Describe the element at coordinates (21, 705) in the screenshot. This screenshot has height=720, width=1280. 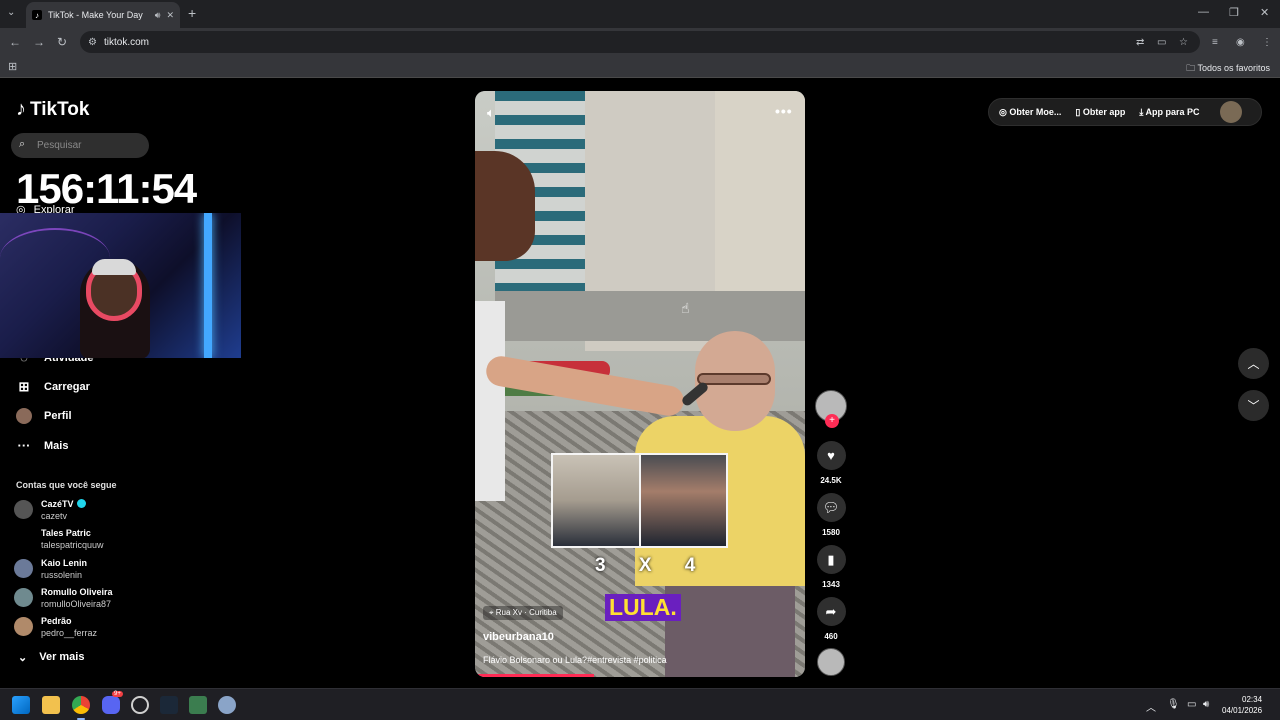
I see `windows-start-icon` at that location.